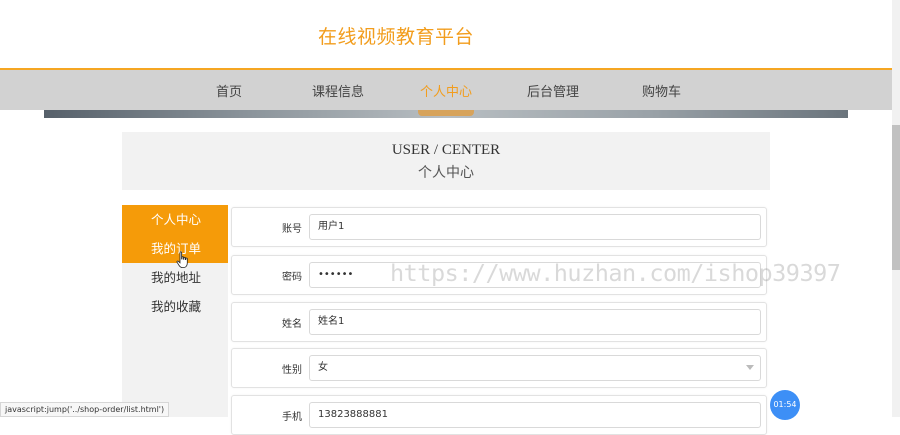  I want to click on site-title: 在线视频教育平台, so click(395, 37).